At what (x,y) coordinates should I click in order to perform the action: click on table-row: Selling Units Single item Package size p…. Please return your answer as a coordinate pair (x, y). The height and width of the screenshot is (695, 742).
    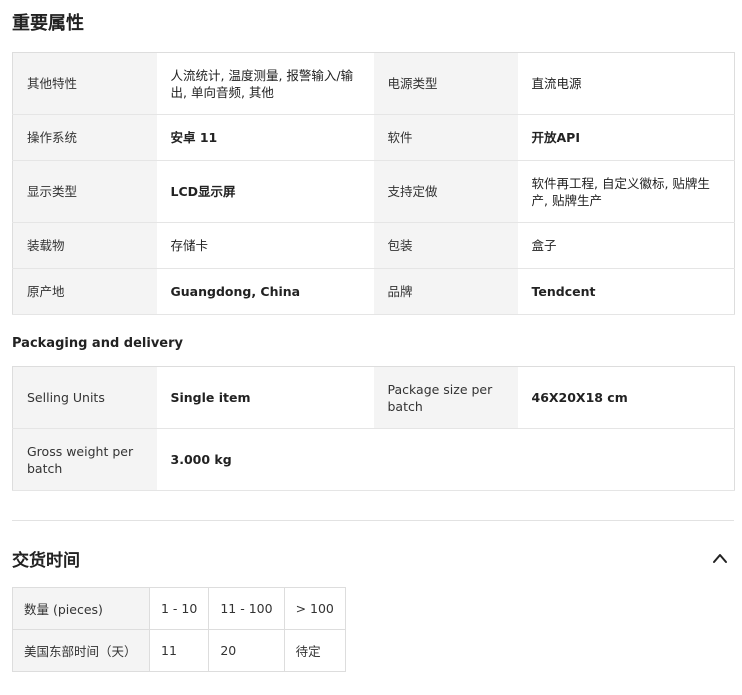
    Looking at the image, I should click on (373, 397).